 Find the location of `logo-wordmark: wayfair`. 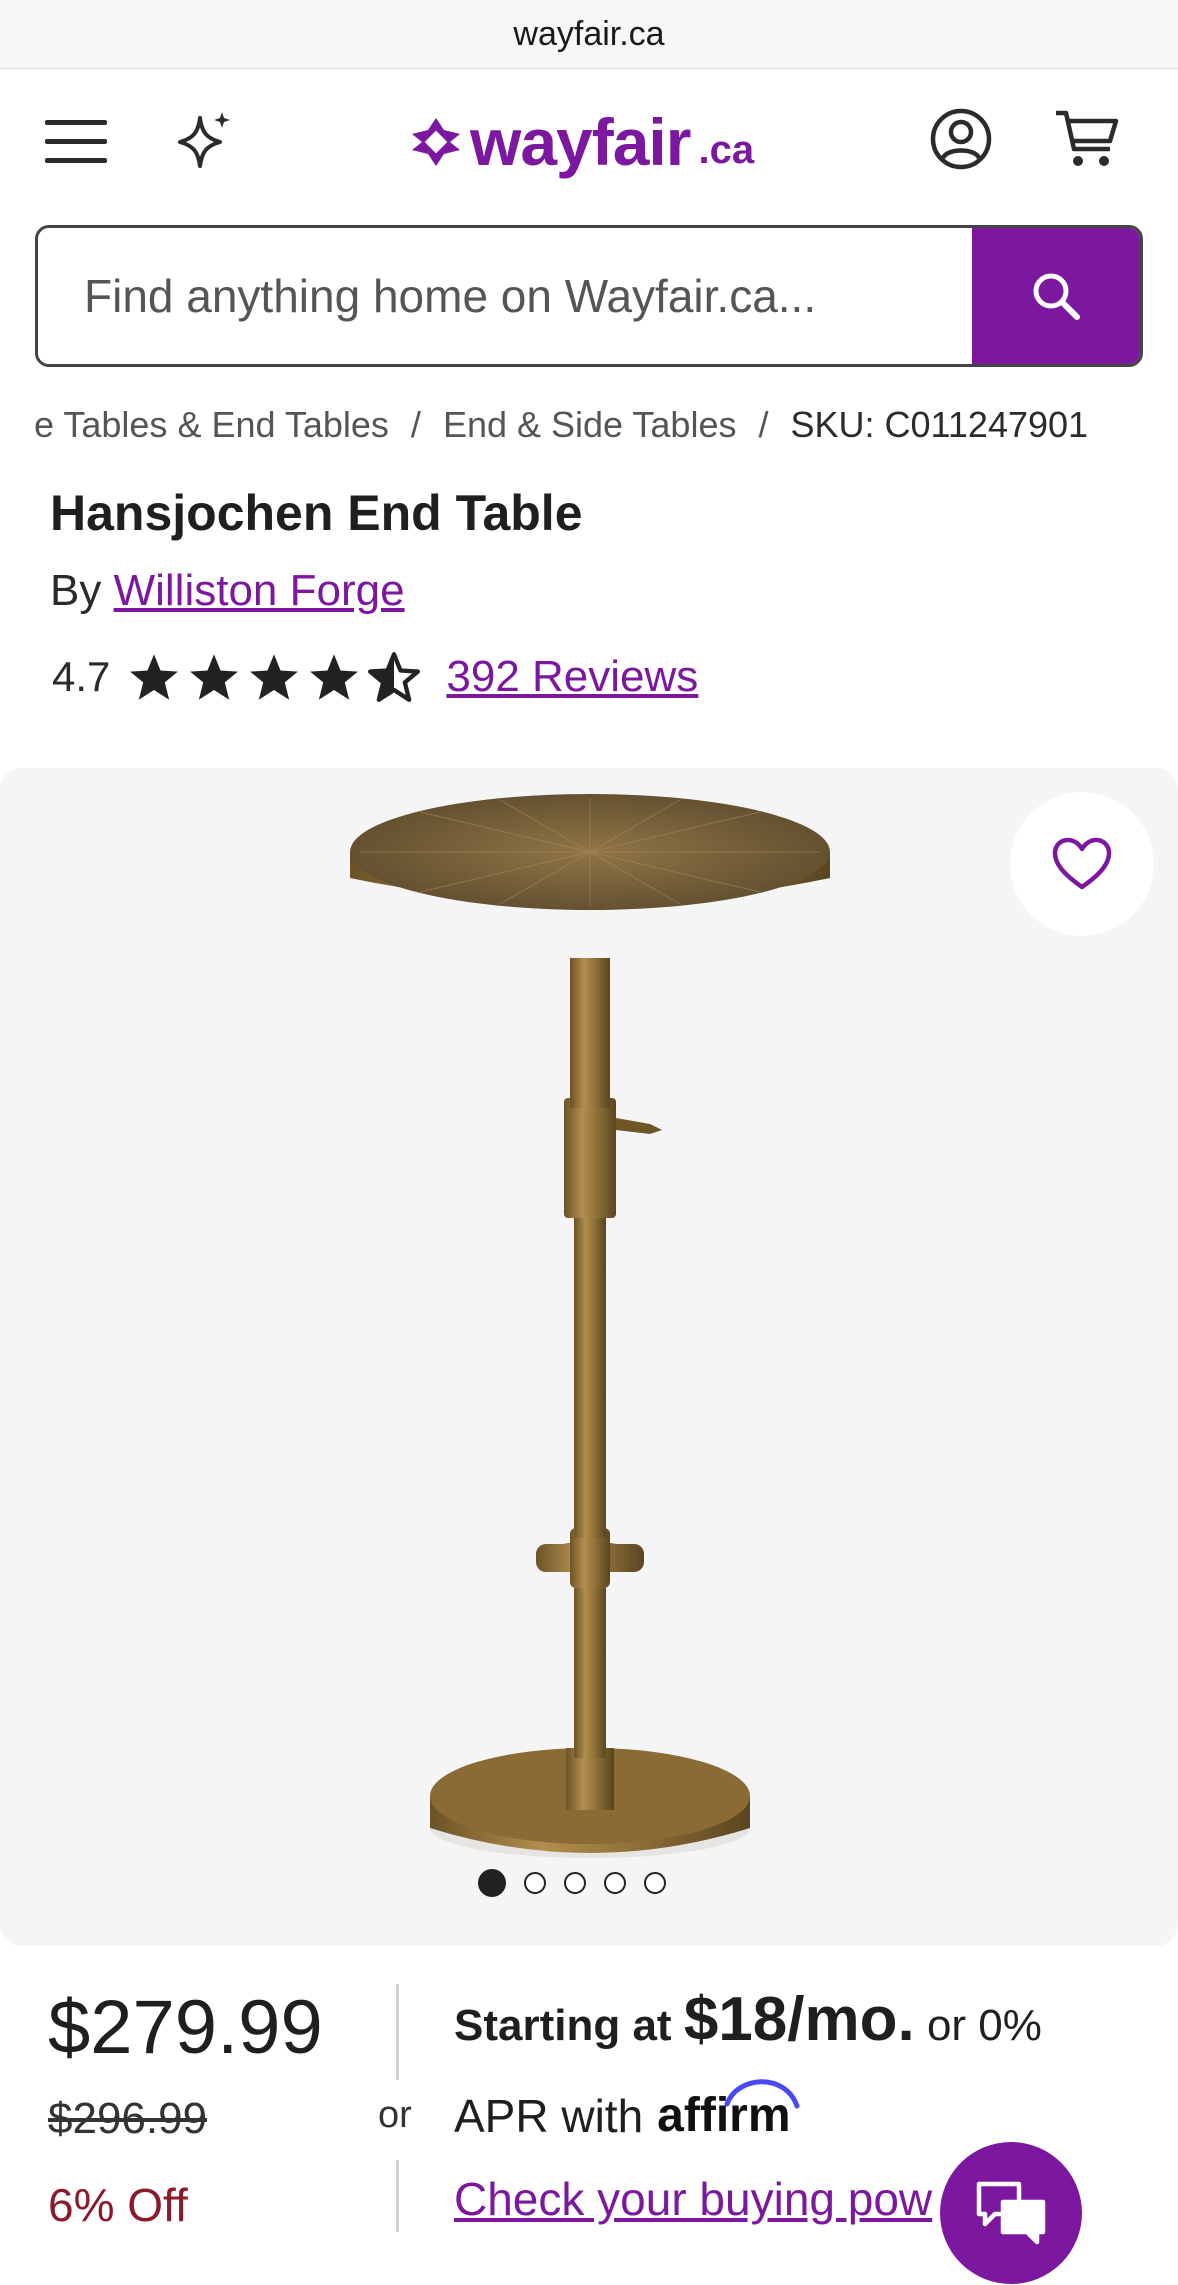

logo-wordmark: wayfair is located at coordinates (580, 142).